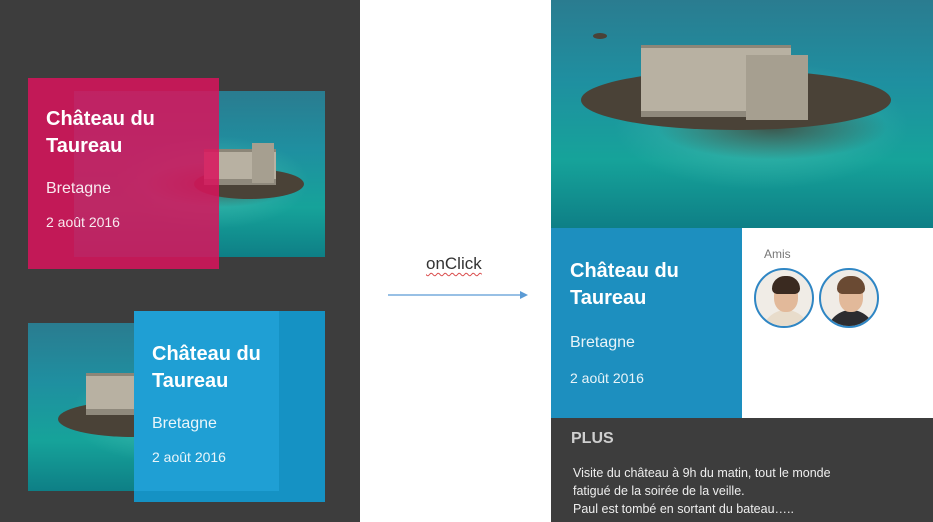  What do you see at coordinates (608, 298) in the screenshot?
I see `detail-title-line-2: Taureau` at bounding box center [608, 298].